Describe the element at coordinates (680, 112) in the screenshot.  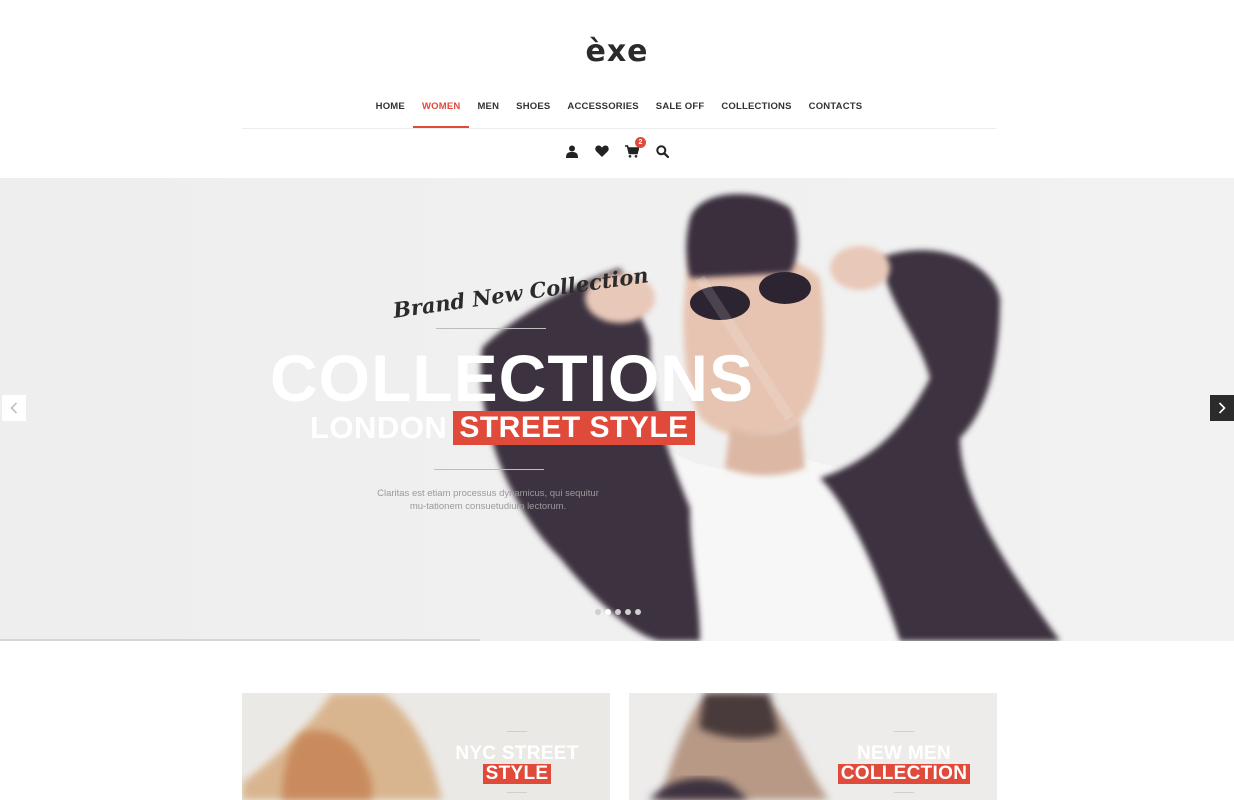
I see `nav-item-sale-off: SALE OFF` at that location.